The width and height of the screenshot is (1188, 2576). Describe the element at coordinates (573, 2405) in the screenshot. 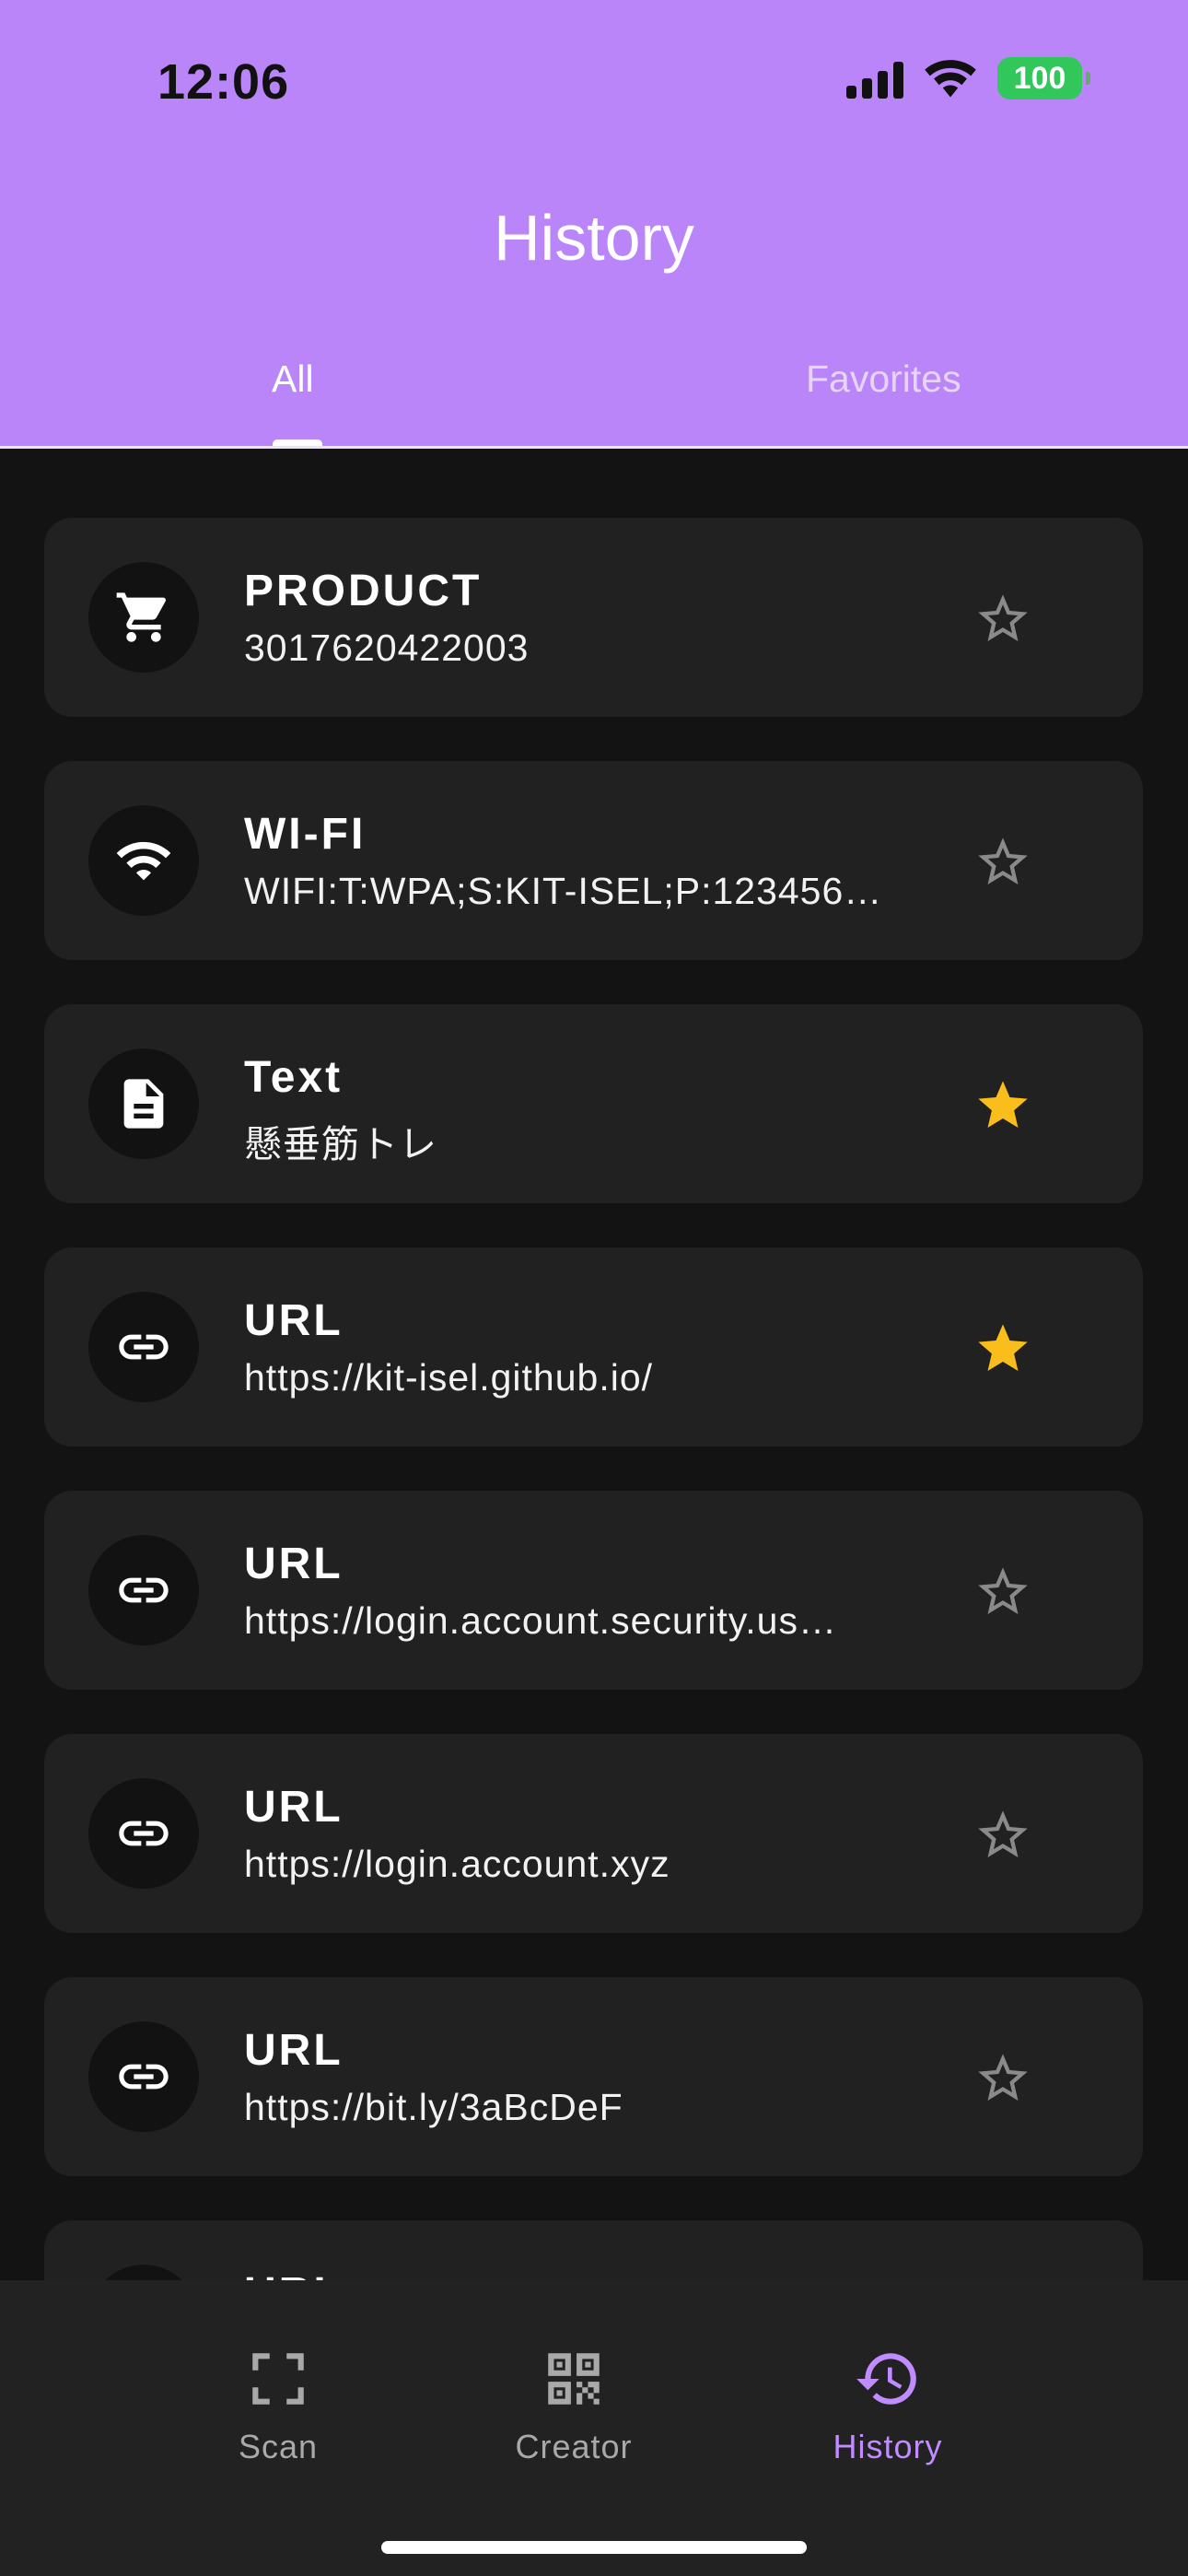

I see `nav-creator: Creator` at that location.